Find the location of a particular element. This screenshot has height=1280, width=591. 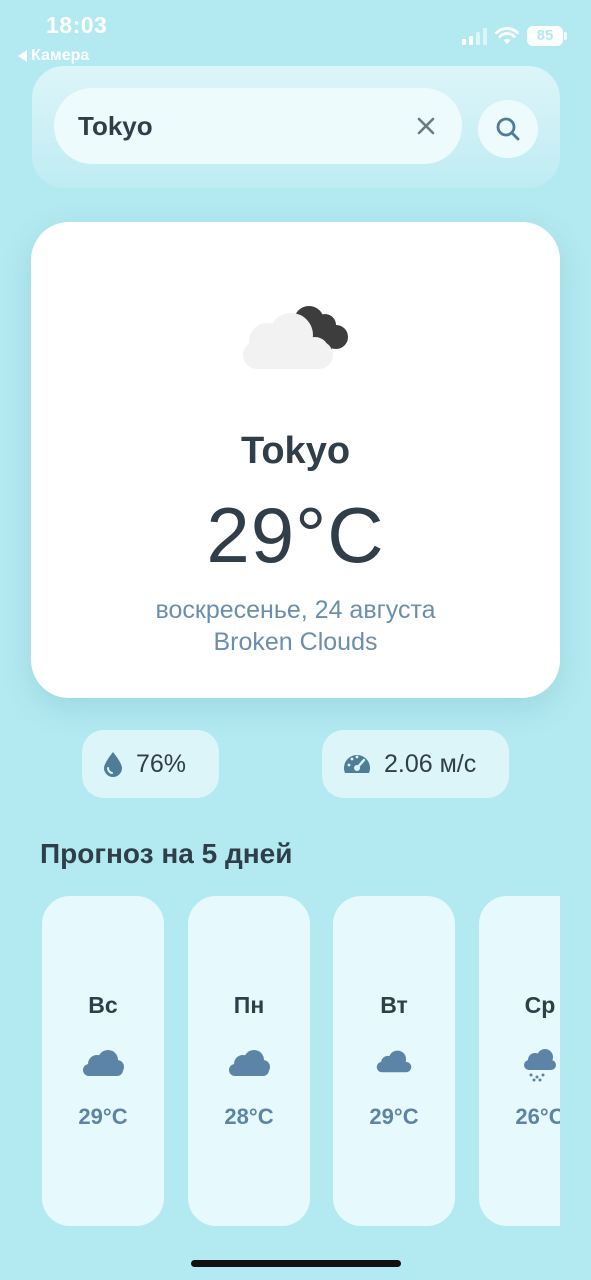

water-drop-icon is located at coordinates (113, 764).